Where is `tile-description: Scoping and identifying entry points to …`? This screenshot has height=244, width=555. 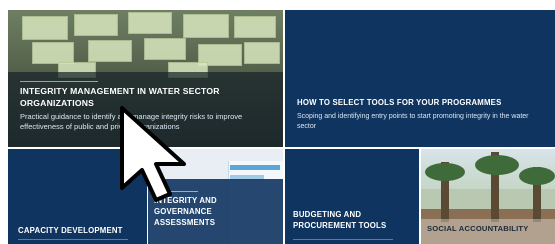 tile-description: Scoping and identifying entry points to … is located at coordinates (413, 121).